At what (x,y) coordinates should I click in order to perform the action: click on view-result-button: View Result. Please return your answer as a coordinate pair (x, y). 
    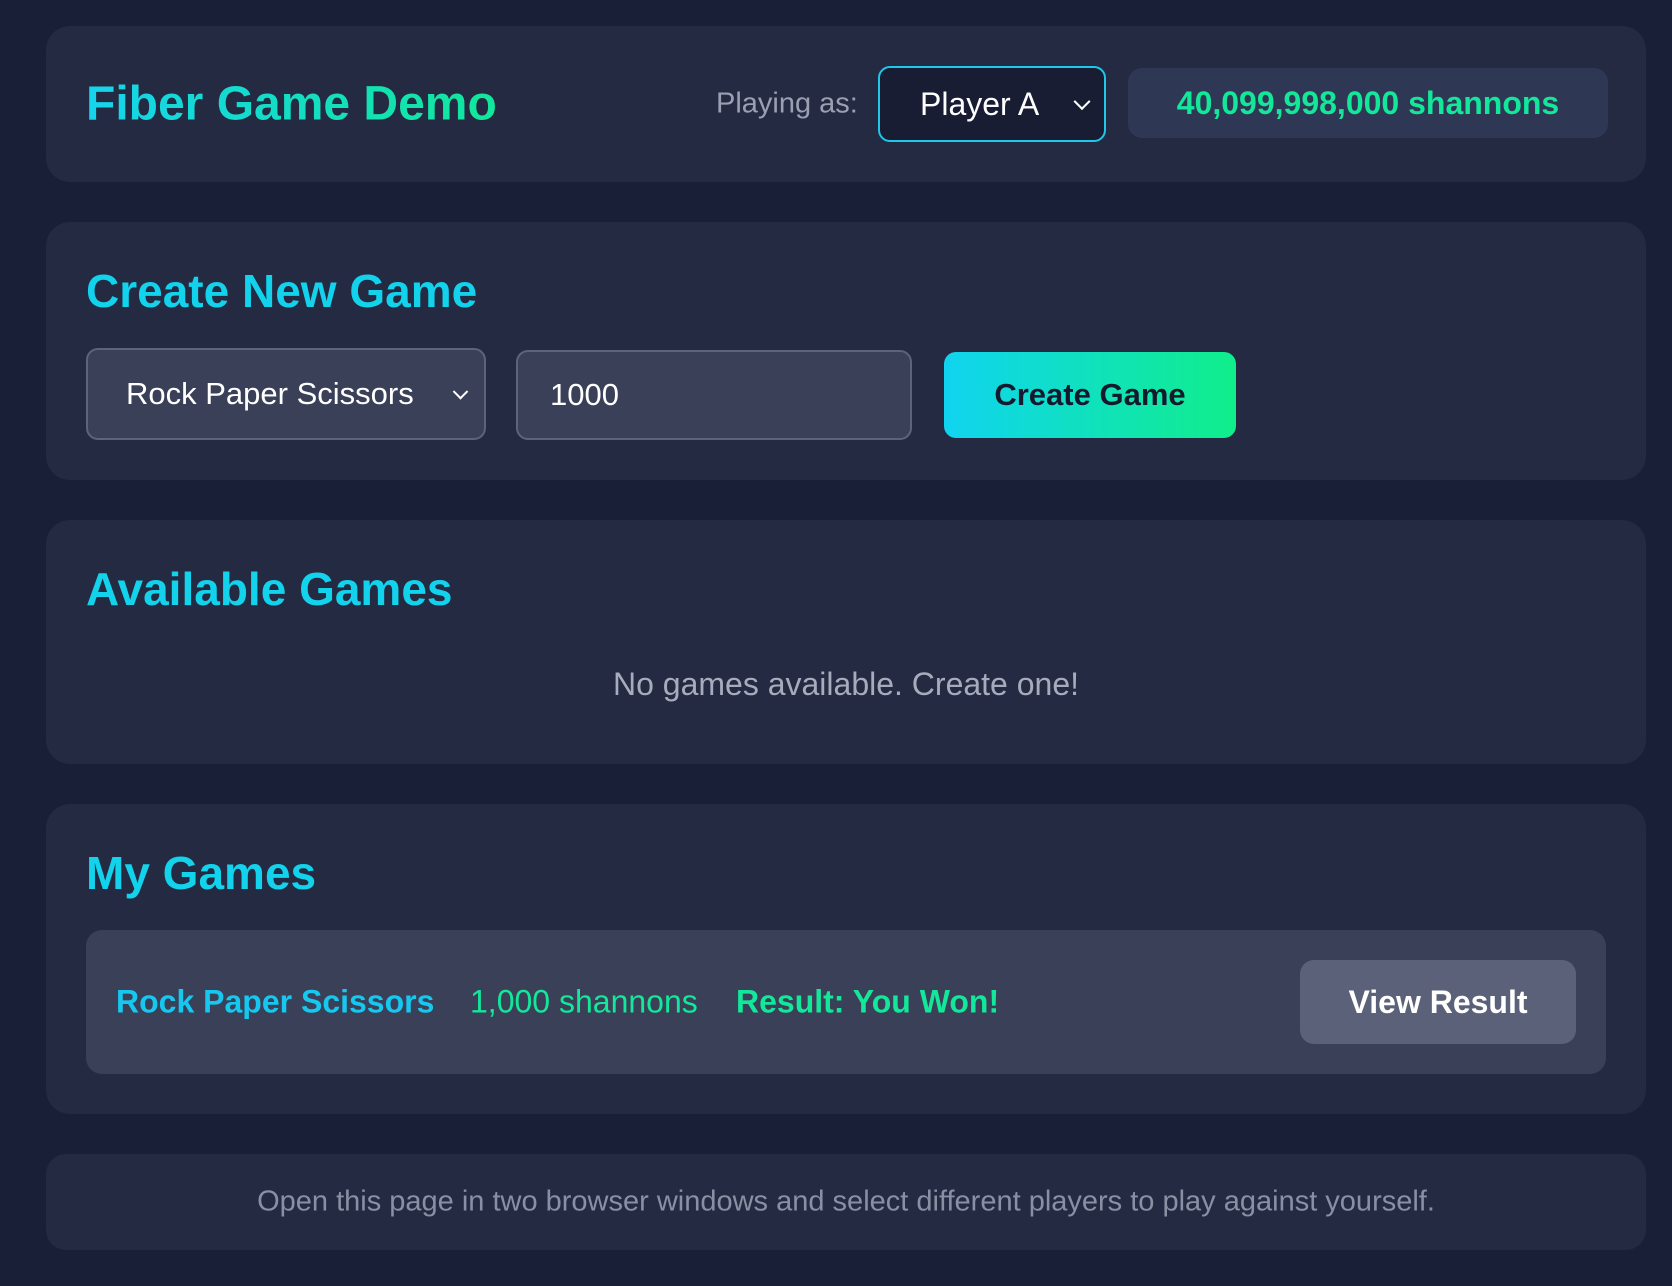
    Looking at the image, I should click on (1438, 1002).